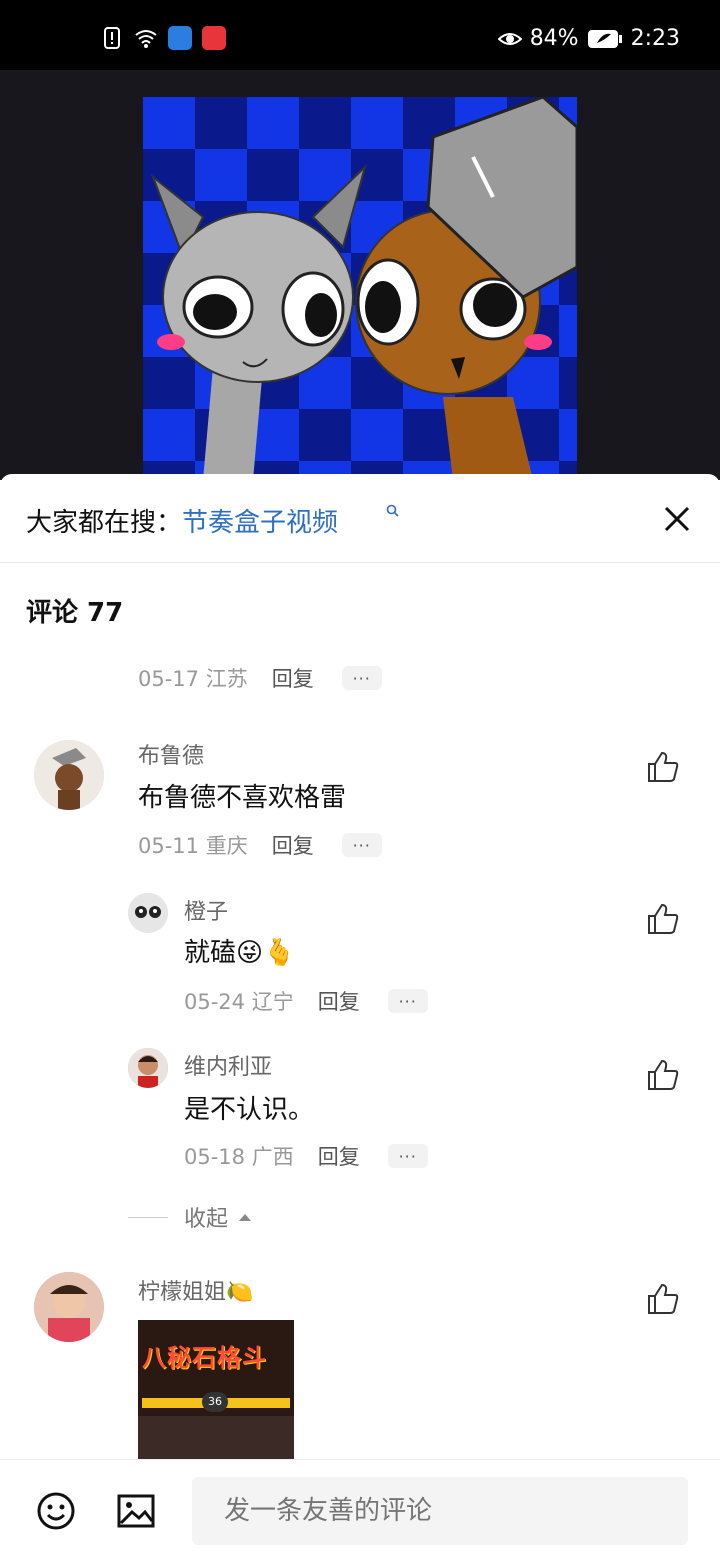  I want to click on round-counter: 36, so click(215, 1402).